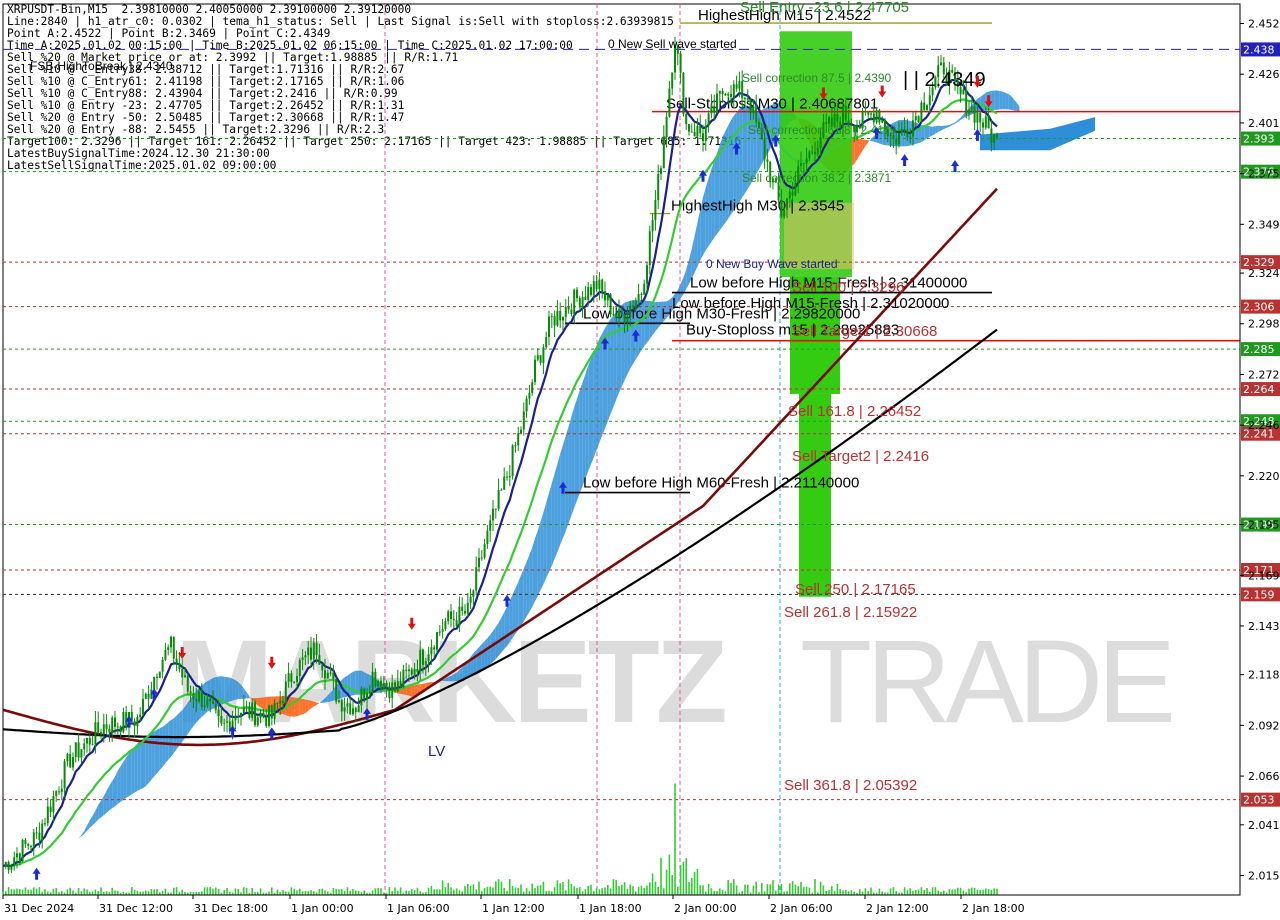 This screenshot has height=920, width=1280. Describe the element at coordinates (801, 908) in the screenshot. I see `x-tick-label: 2 Jan 06:00` at that location.